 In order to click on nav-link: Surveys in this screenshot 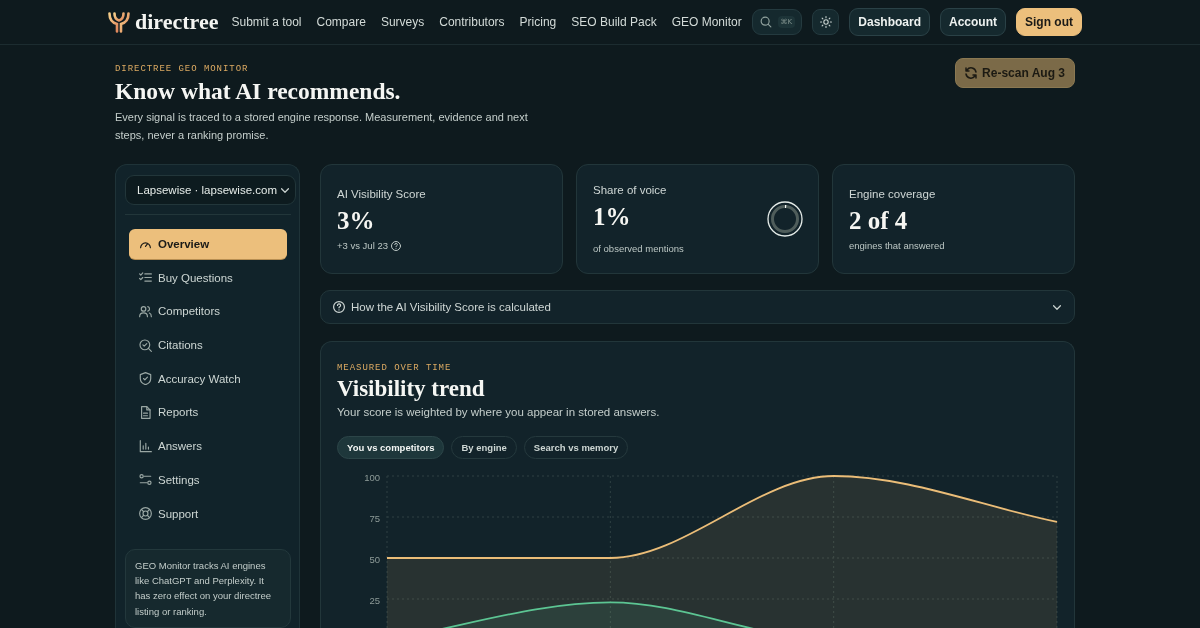, I will do `click(402, 22)`.